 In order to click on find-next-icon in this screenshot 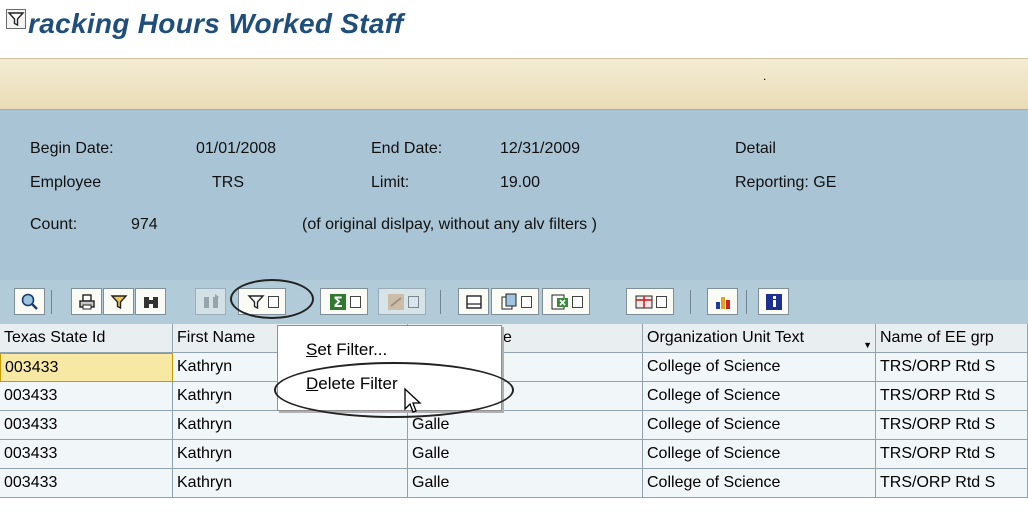, I will do `click(211, 302)`.